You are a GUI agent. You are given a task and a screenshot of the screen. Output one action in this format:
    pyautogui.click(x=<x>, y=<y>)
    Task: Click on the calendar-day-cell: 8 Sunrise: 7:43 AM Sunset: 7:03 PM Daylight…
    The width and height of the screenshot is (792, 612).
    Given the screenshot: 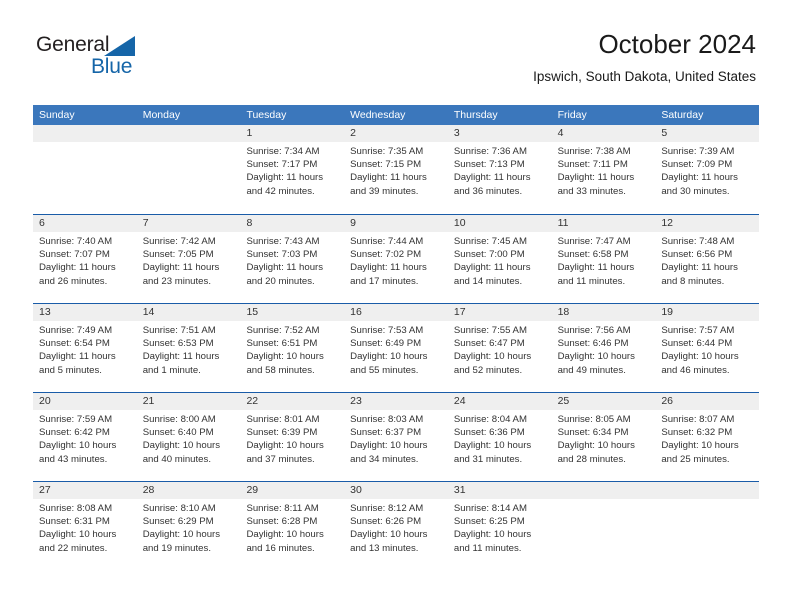 What is the action you would take?
    pyautogui.click(x=292, y=259)
    